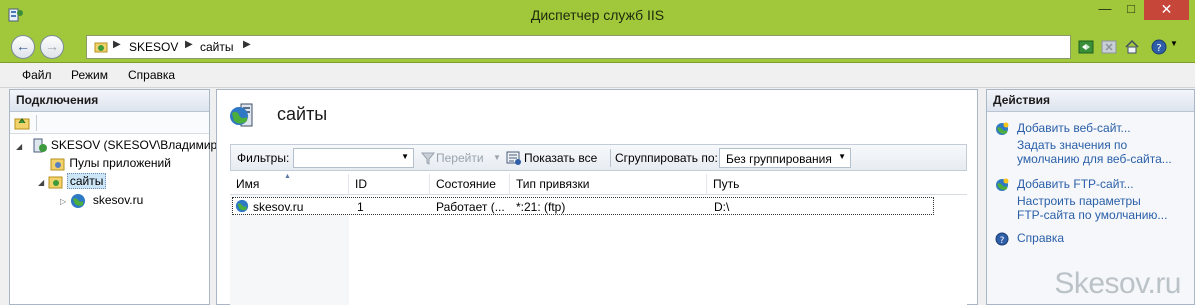  I want to click on tree-label-server: SKESOV (SKESOV\Владимир), so click(136, 145).